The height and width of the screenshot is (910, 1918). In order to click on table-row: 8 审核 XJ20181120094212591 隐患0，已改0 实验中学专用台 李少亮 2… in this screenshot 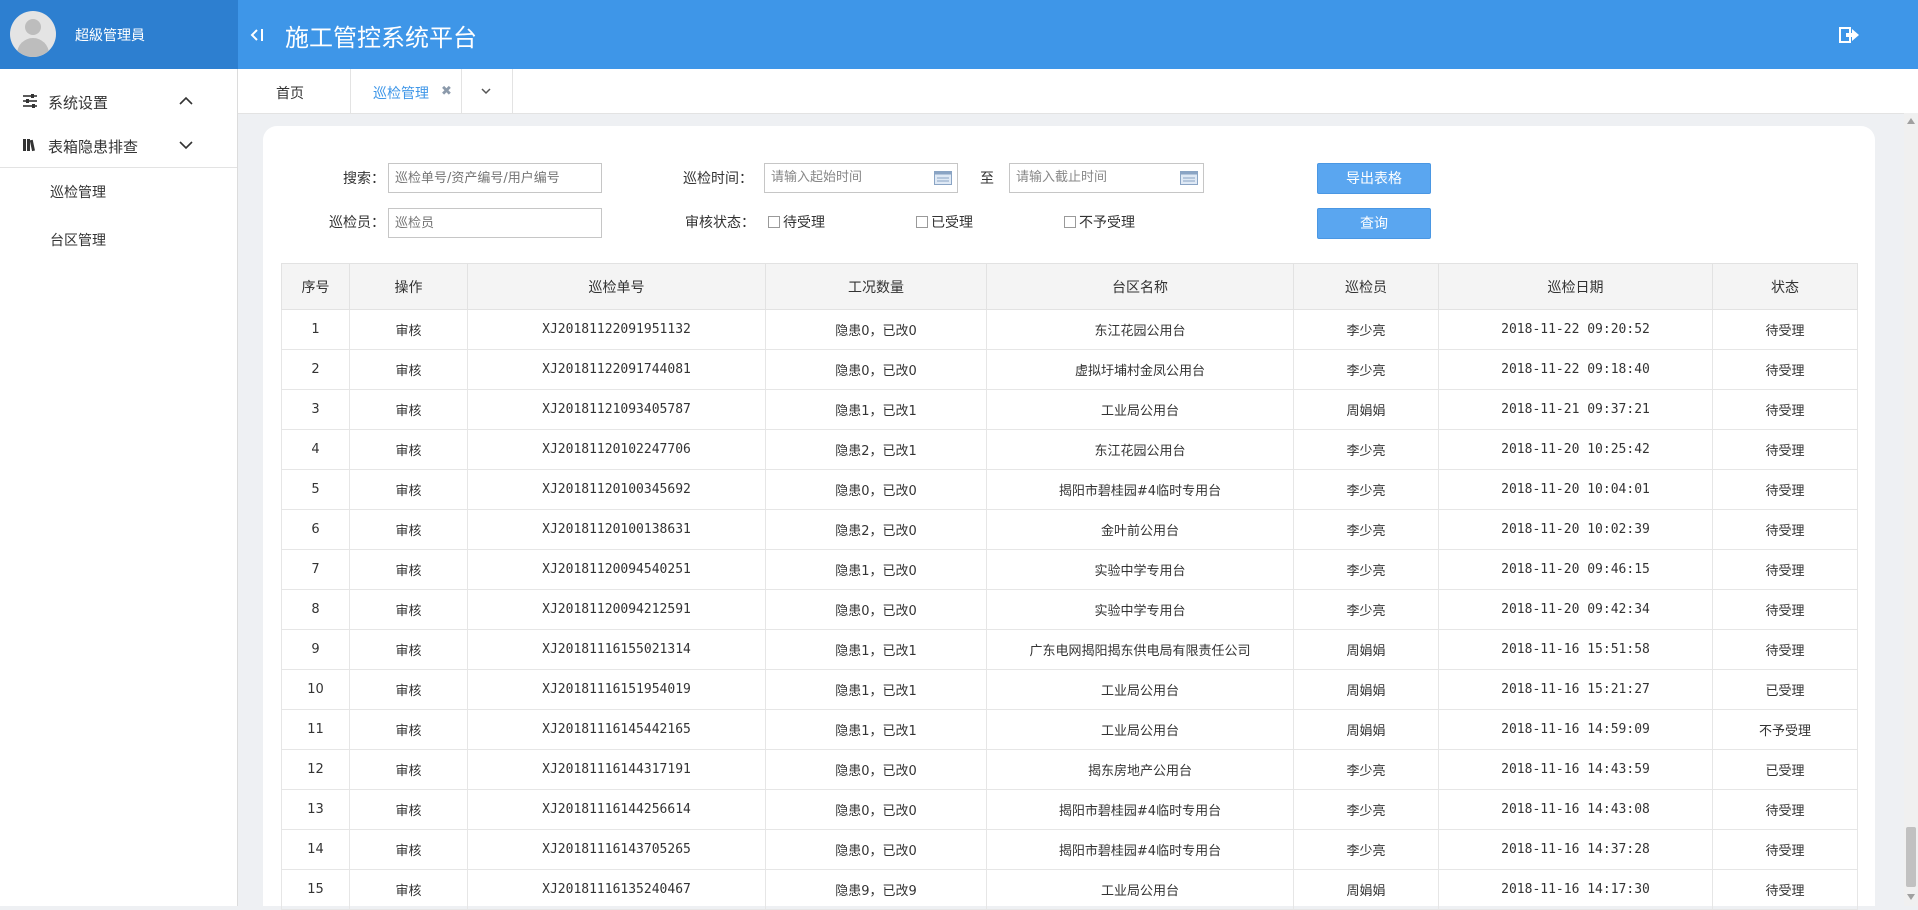, I will do `click(1069, 609)`.